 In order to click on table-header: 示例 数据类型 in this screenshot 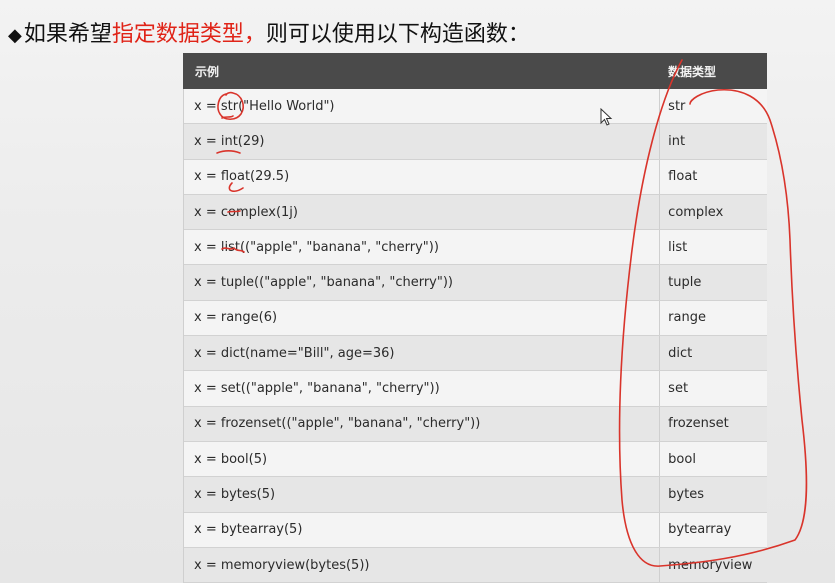, I will do `click(475, 71)`.